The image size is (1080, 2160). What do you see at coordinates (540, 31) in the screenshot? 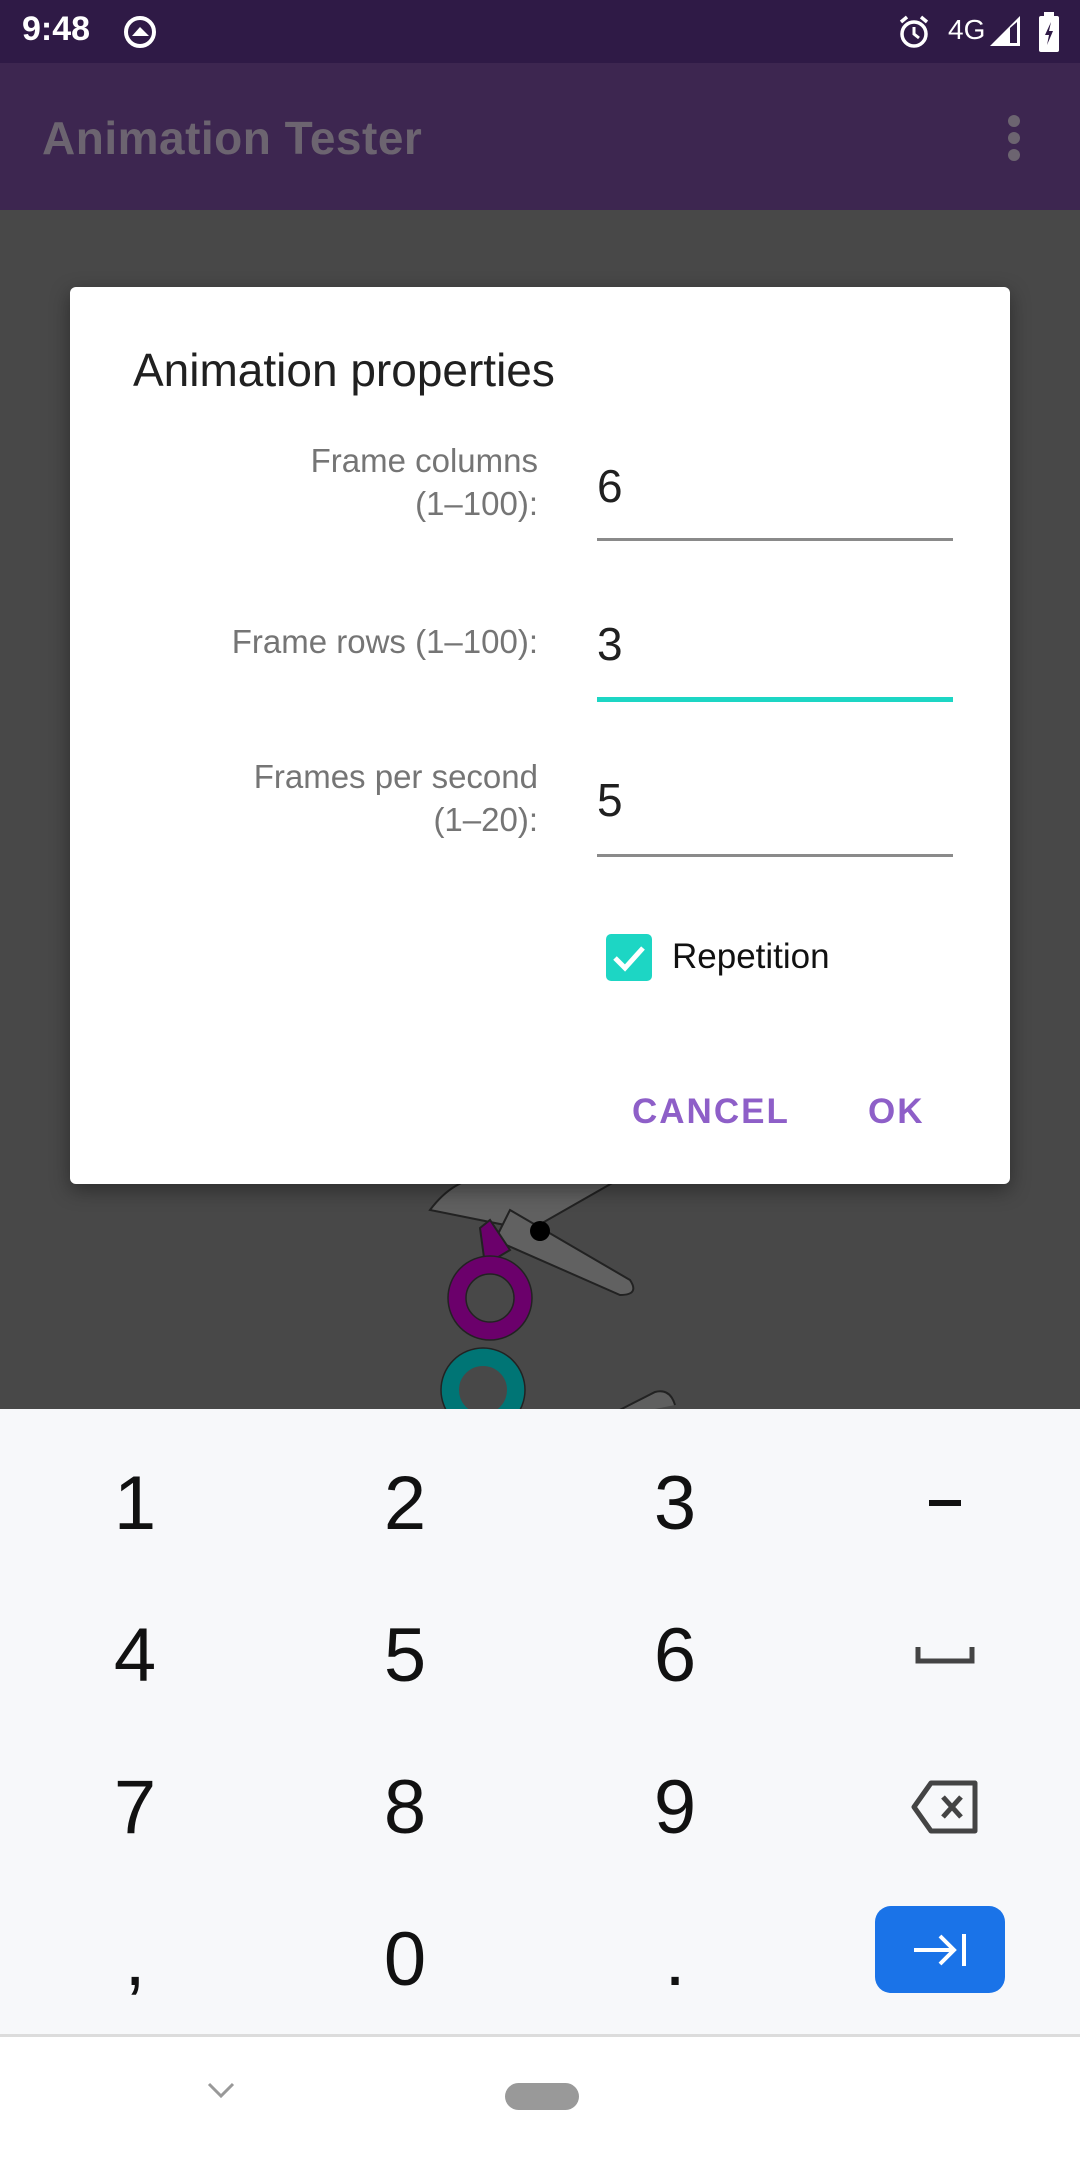
I see `status-bar: 9:48 4G` at bounding box center [540, 31].